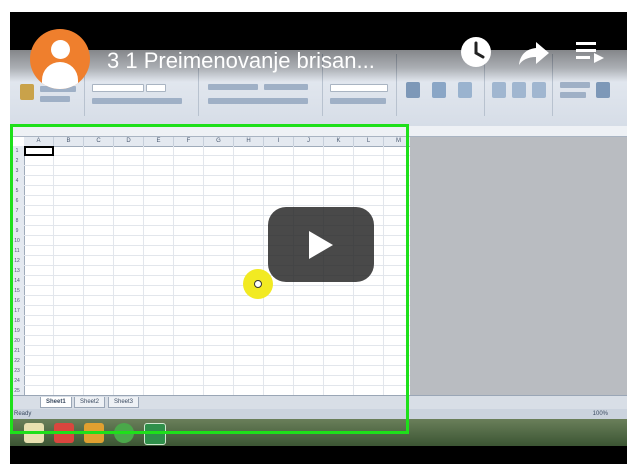  What do you see at coordinates (369, 142) in the screenshot?
I see `column-header: L` at bounding box center [369, 142].